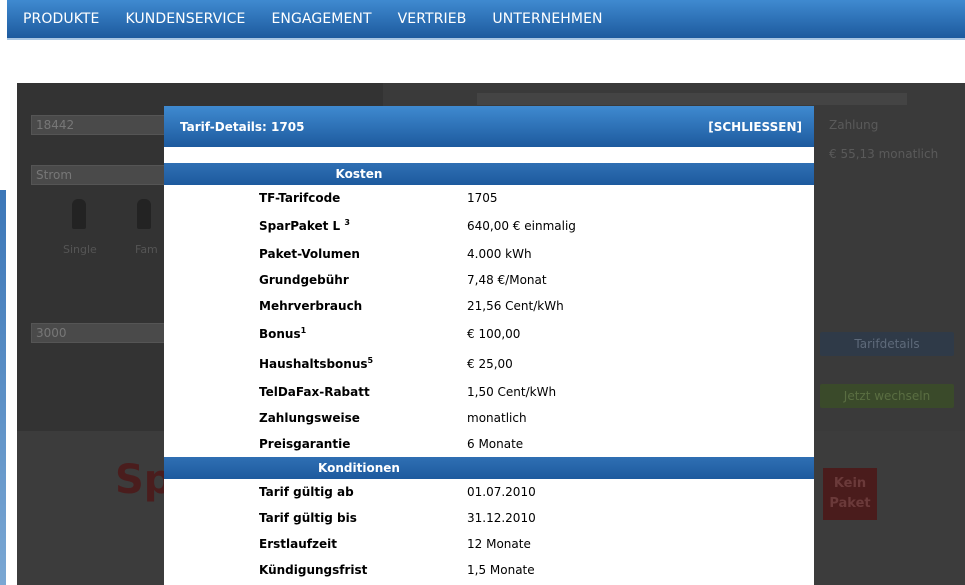  I want to click on detail-label-text: Tarif gültig ab, so click(306, 492).